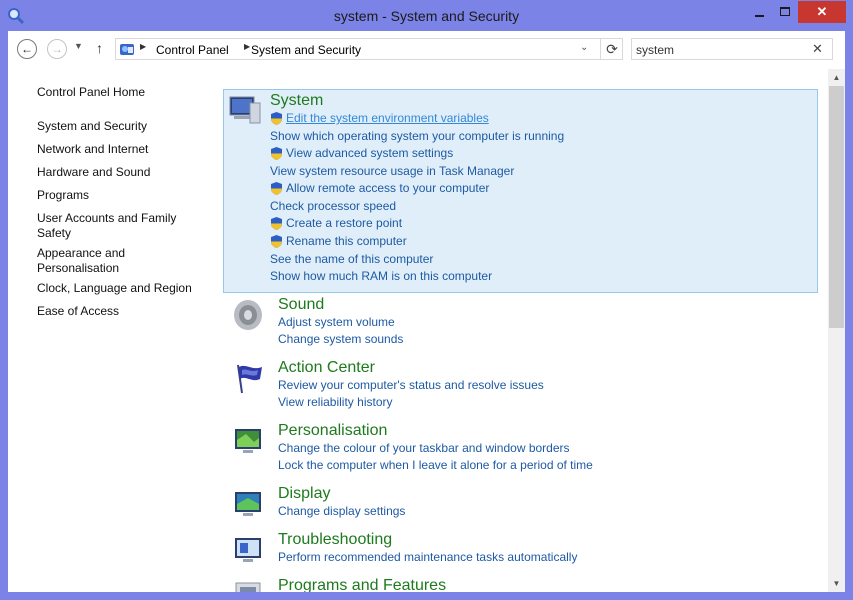 The height and width of the screenshot is (600, 853). Describe the element at coordinates (759, 12) in the screenshot. I see `minimize-button` at that location.